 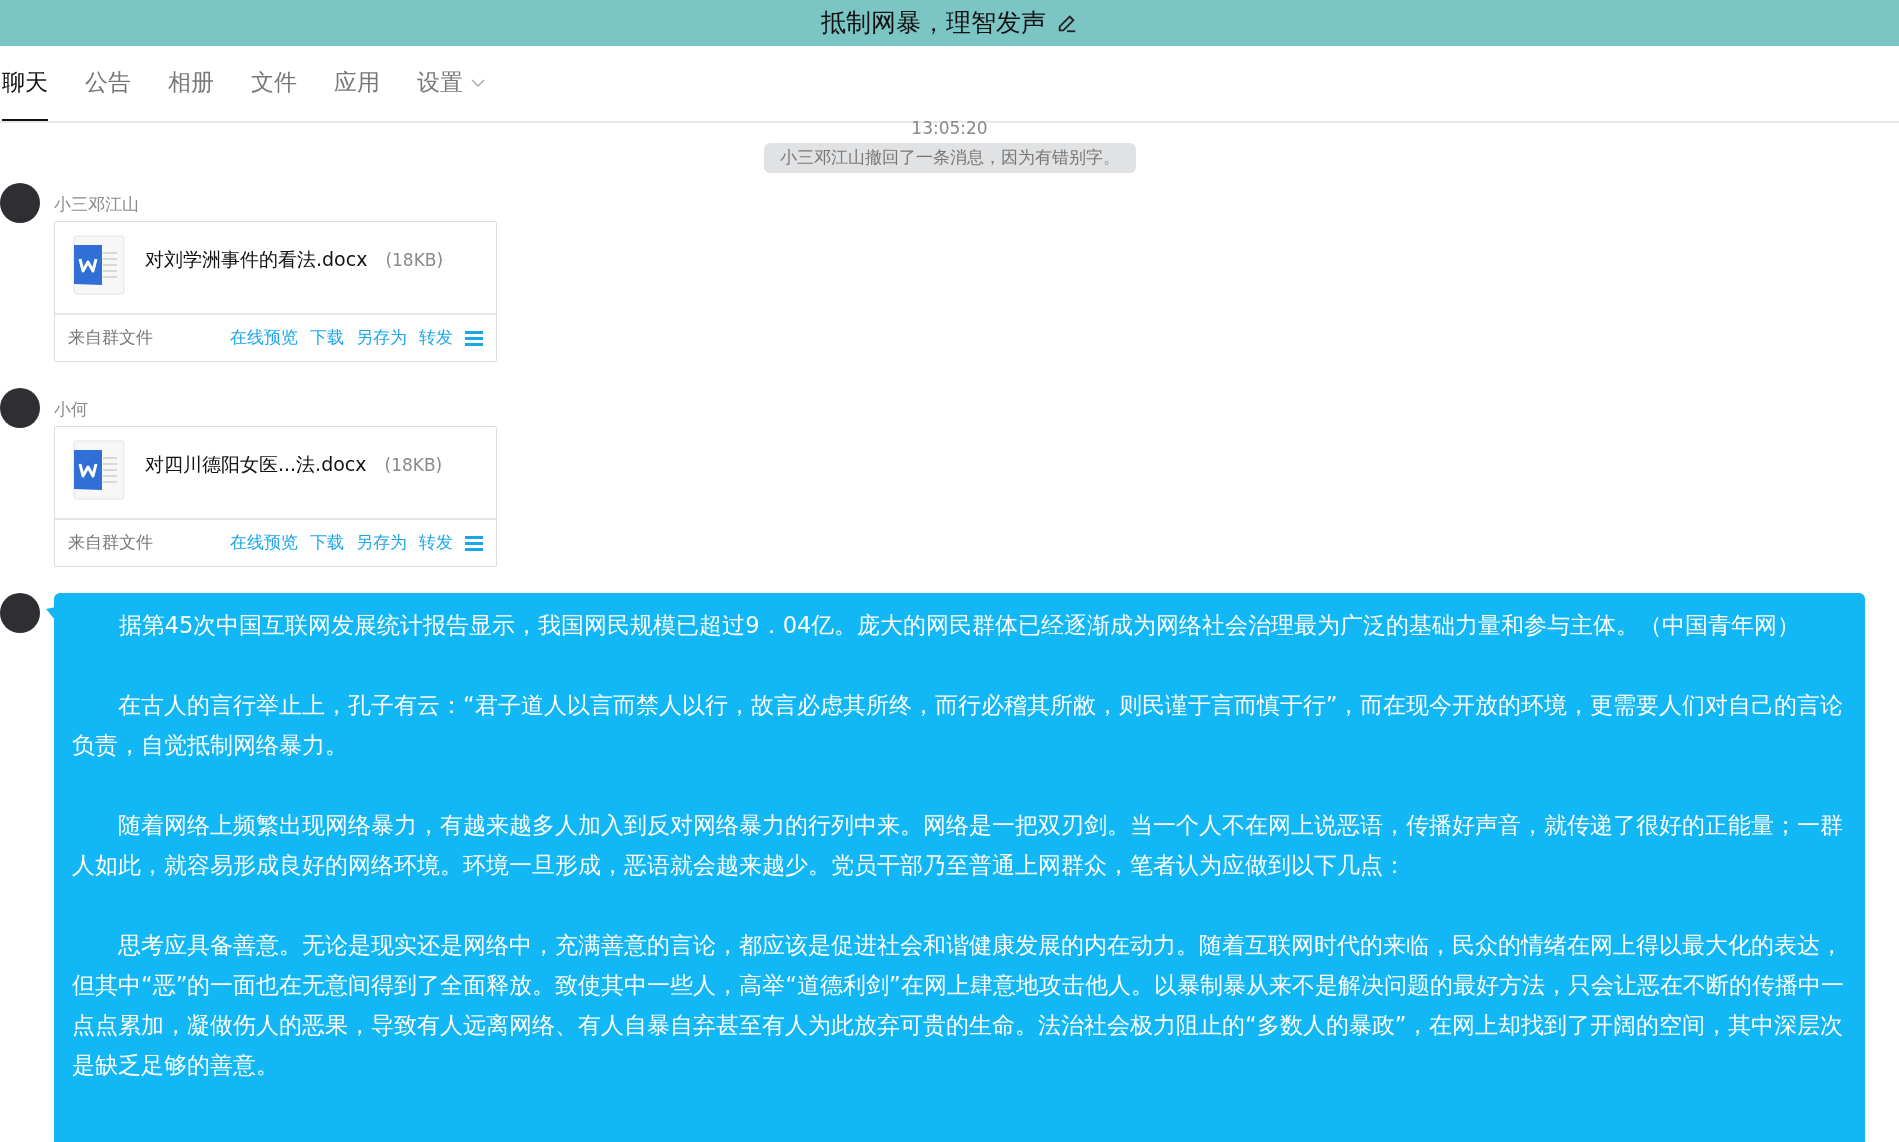 What do you see at coordinates (256, 464) in the screenshot?
I see `file-name: 对四川德阳女医...法.docx` at bounding box center [256, 464].